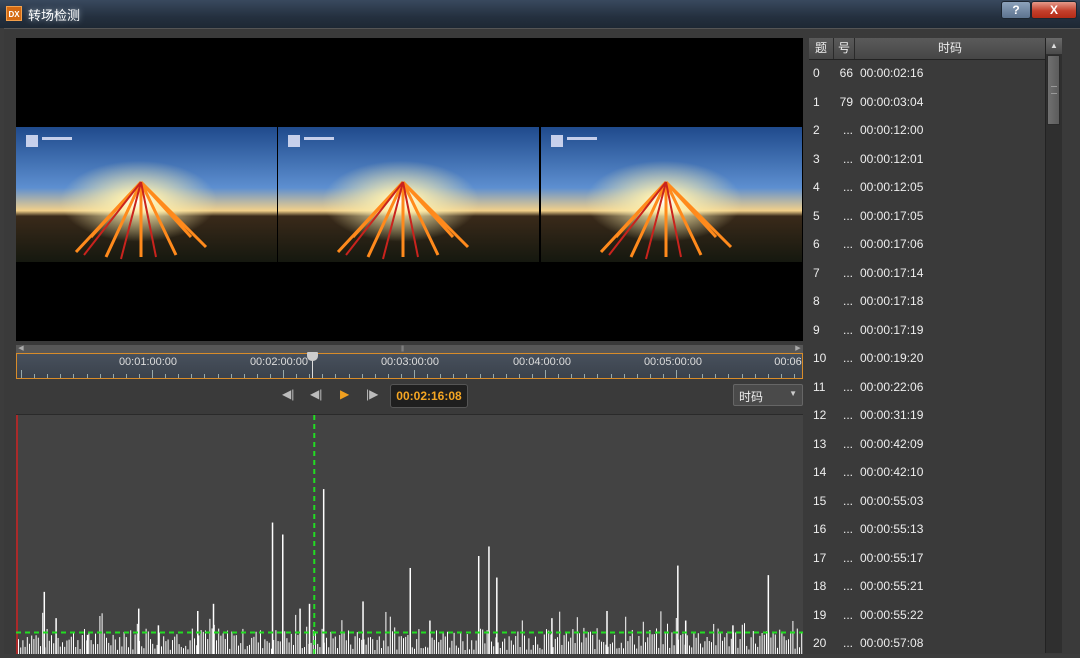 This screenshot has height=658, width=1080. Describe the element at coordinates (816, 329) in the screenshot. I see `list-cell-num: 9` at that location.